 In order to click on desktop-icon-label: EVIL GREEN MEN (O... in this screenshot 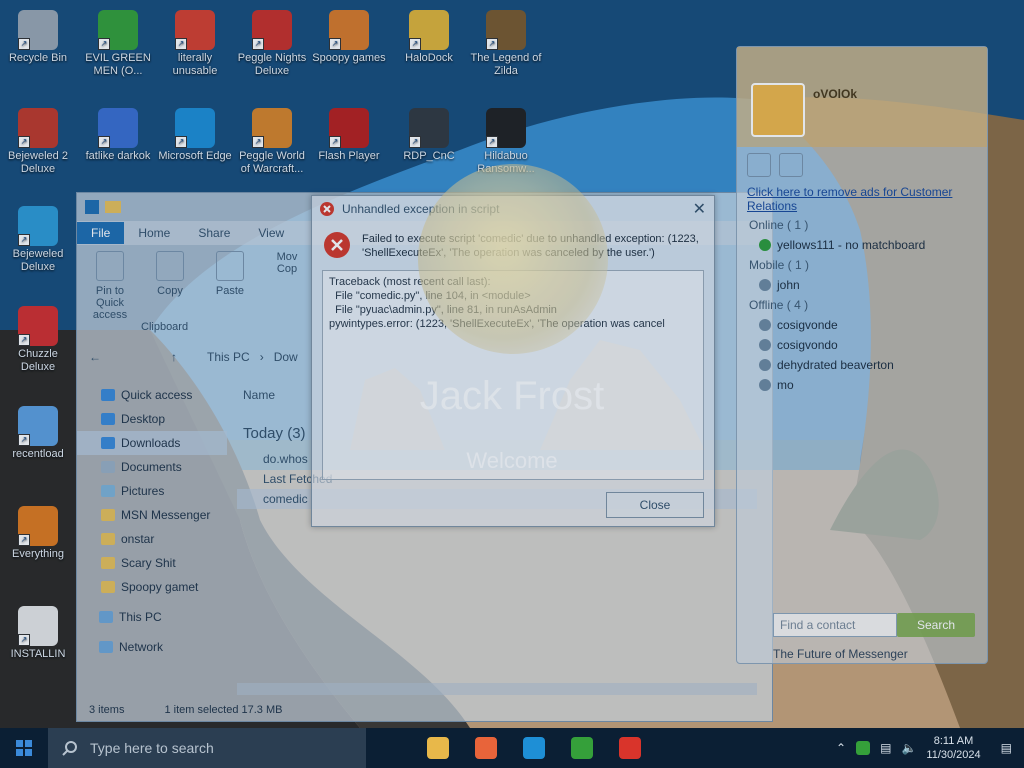, I will do `click(118, 64)`.